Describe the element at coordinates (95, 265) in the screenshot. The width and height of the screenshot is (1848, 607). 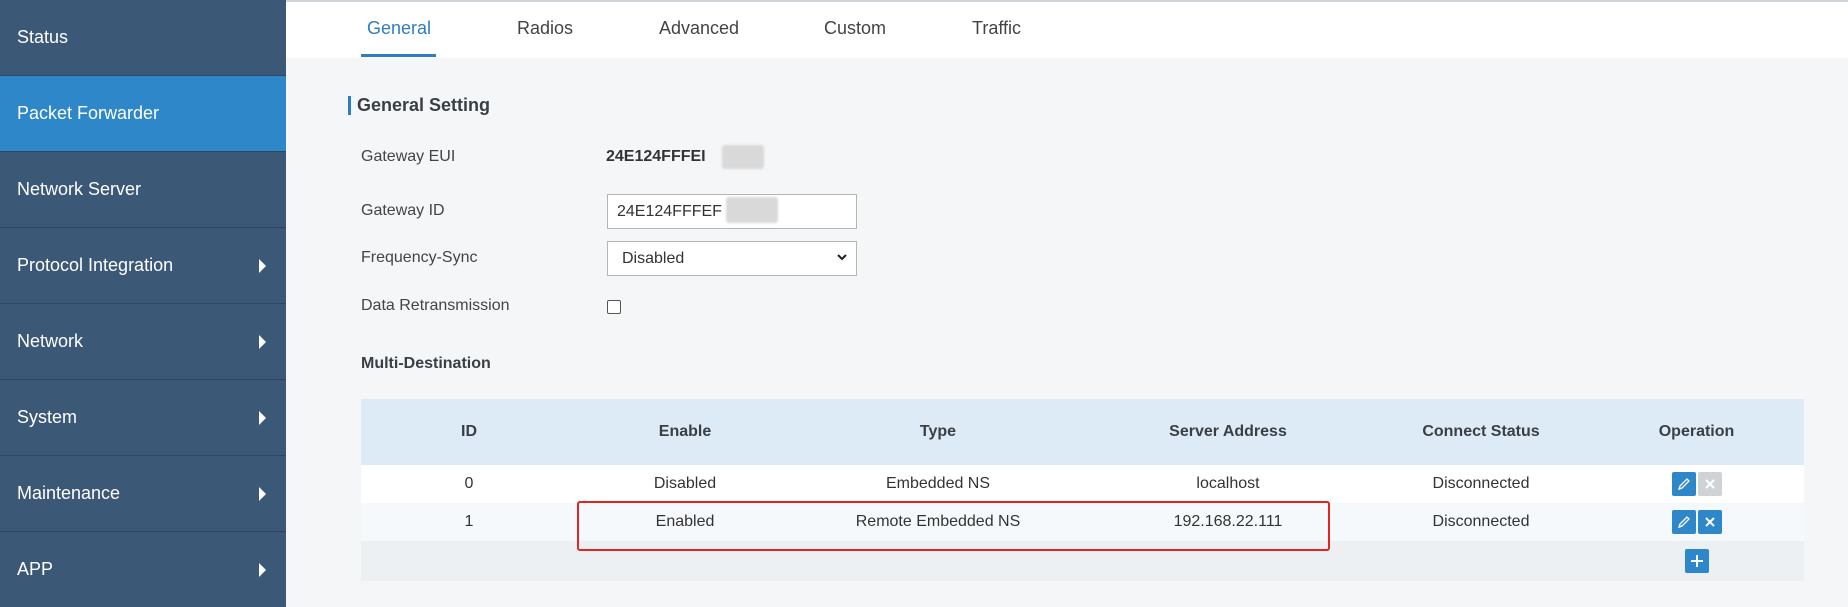
I see `sidebar-item-label: Protocol Integration` at that location.